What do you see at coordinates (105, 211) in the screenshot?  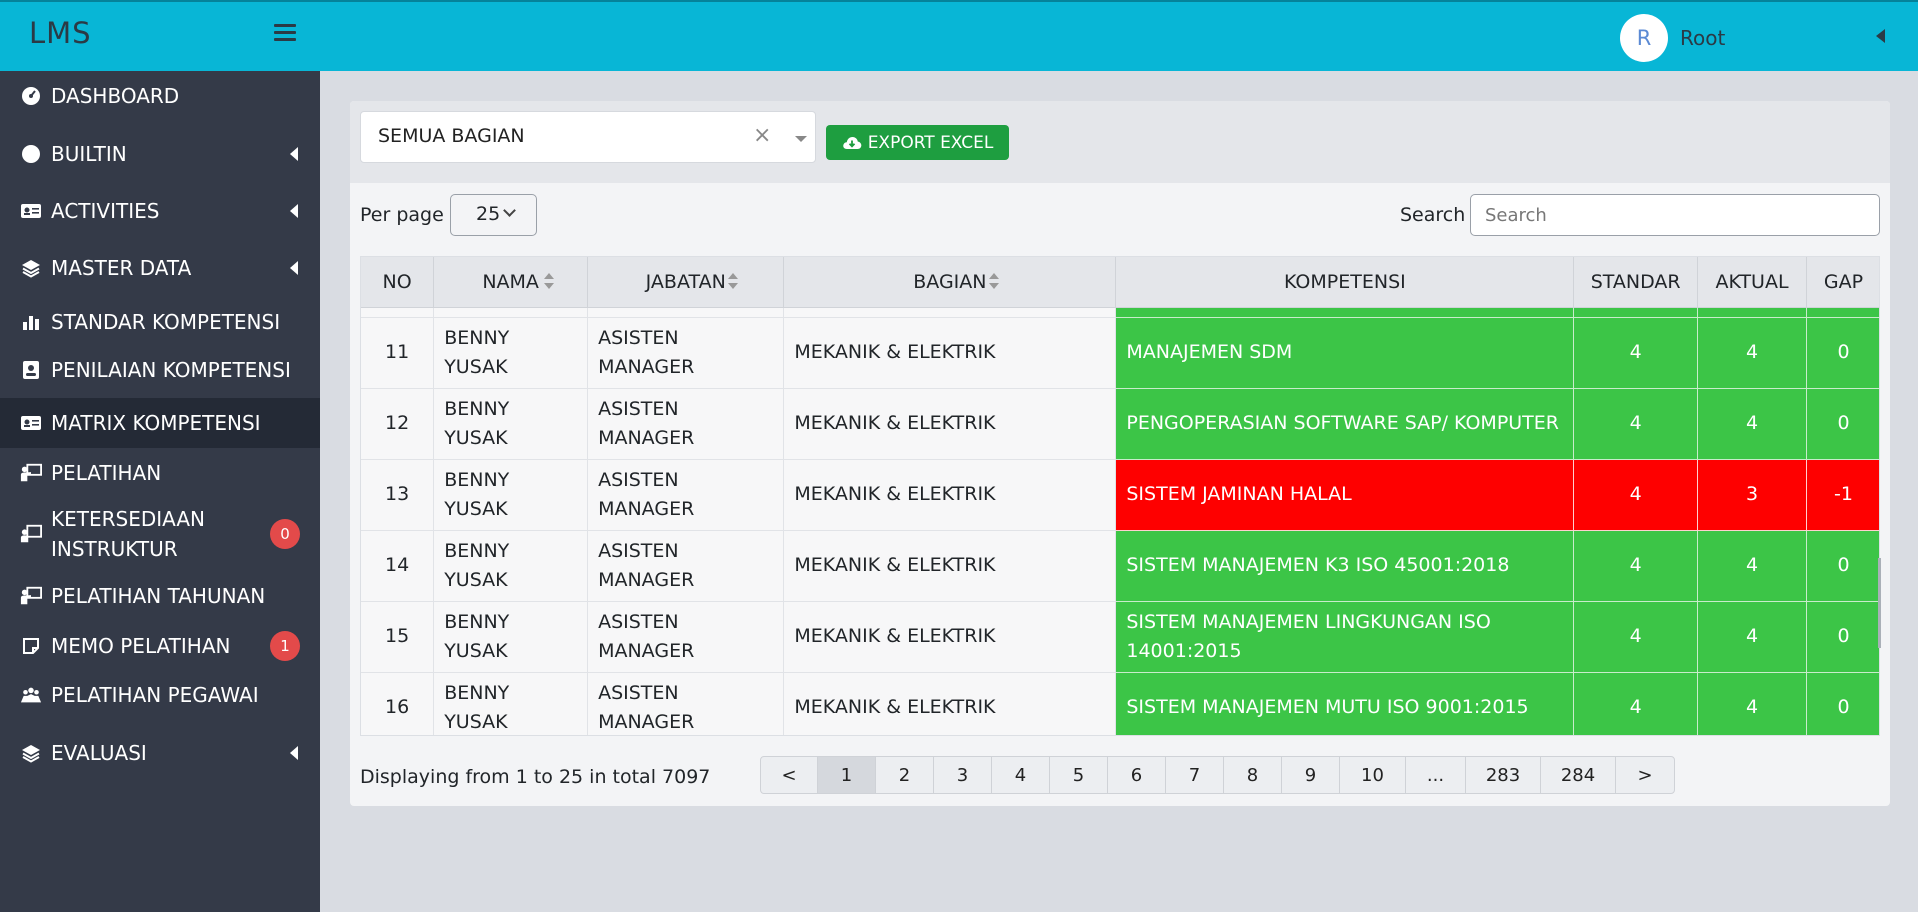 I see `sidebar-item-label: ACTIVITIES` at bounding box center [105, 211].